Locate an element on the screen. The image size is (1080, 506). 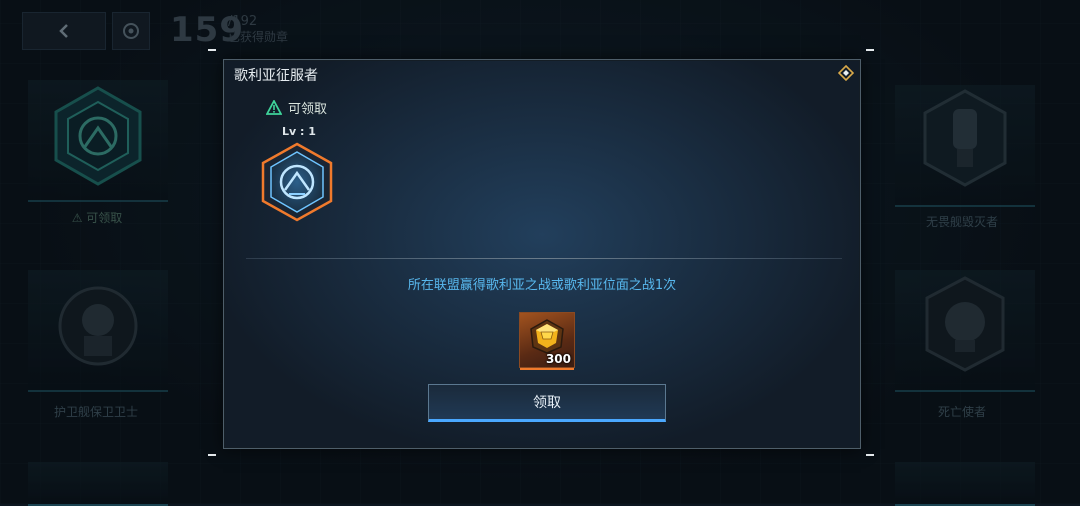
modal-title: 歌利亚征服者 is located at coordinates (276, 76).